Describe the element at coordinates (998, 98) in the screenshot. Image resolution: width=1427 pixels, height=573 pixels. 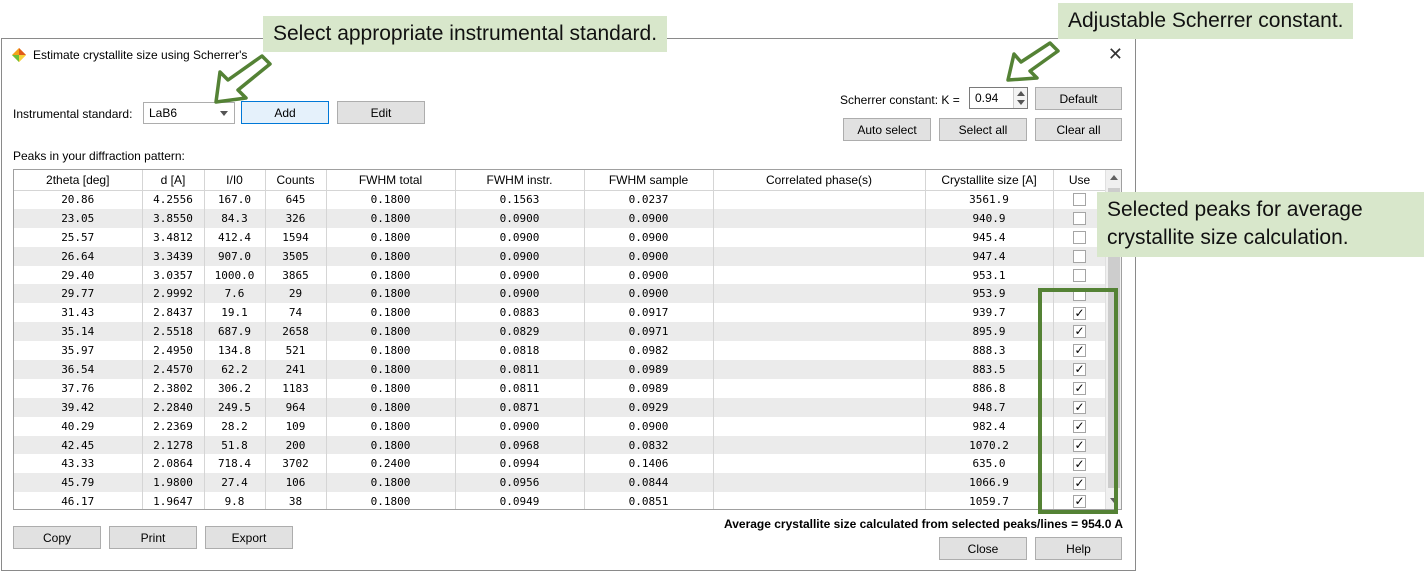
I see `scherrer-constant-spinner: 0.94` at that location.